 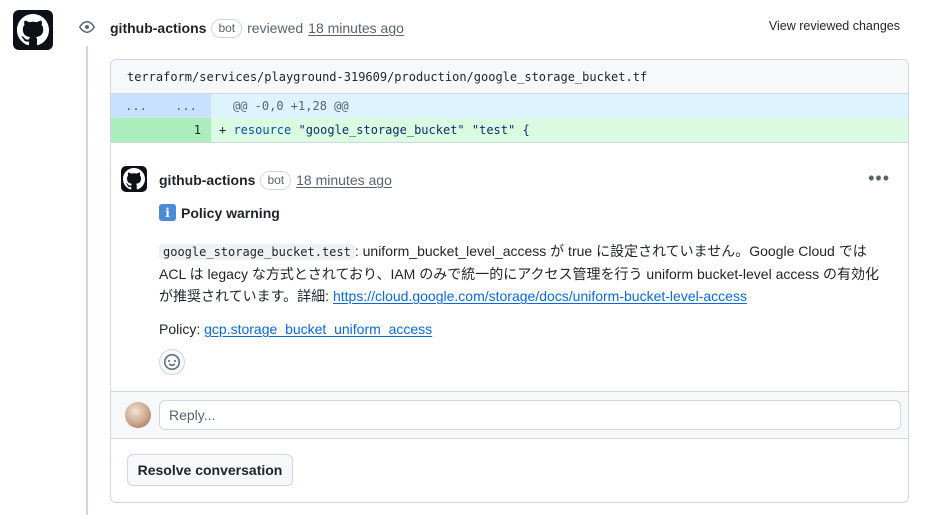 I want to click on reply-area, so click(x=509, y=415).